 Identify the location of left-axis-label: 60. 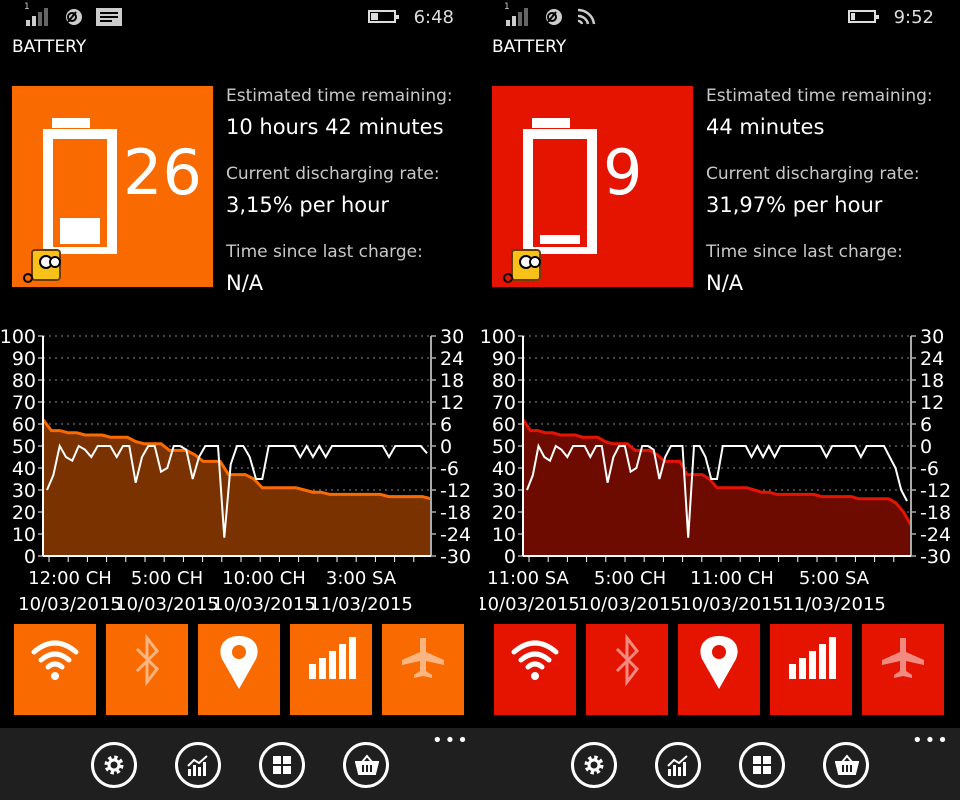
(24, 425).